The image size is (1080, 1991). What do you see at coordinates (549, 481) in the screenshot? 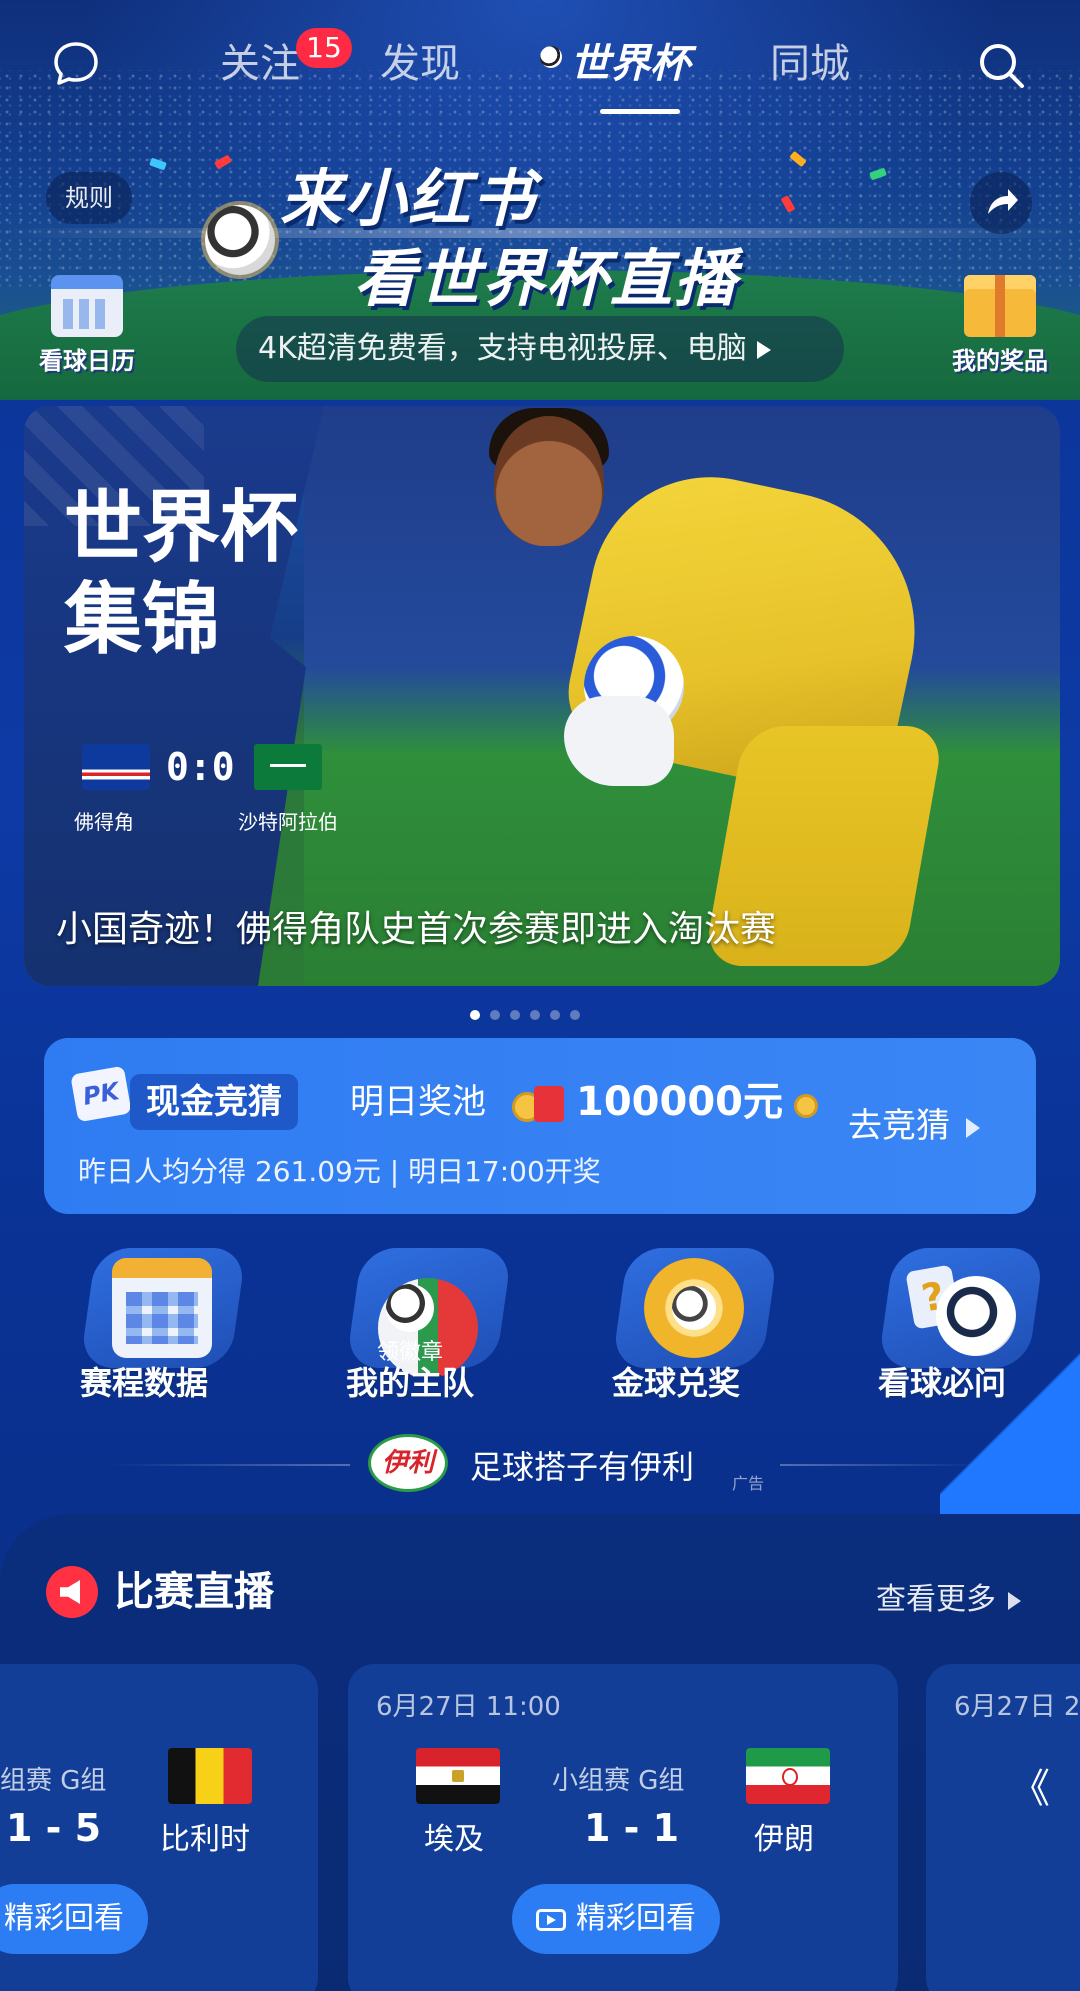
I see `goalkeeper-head` at bounding box center [549, 481].